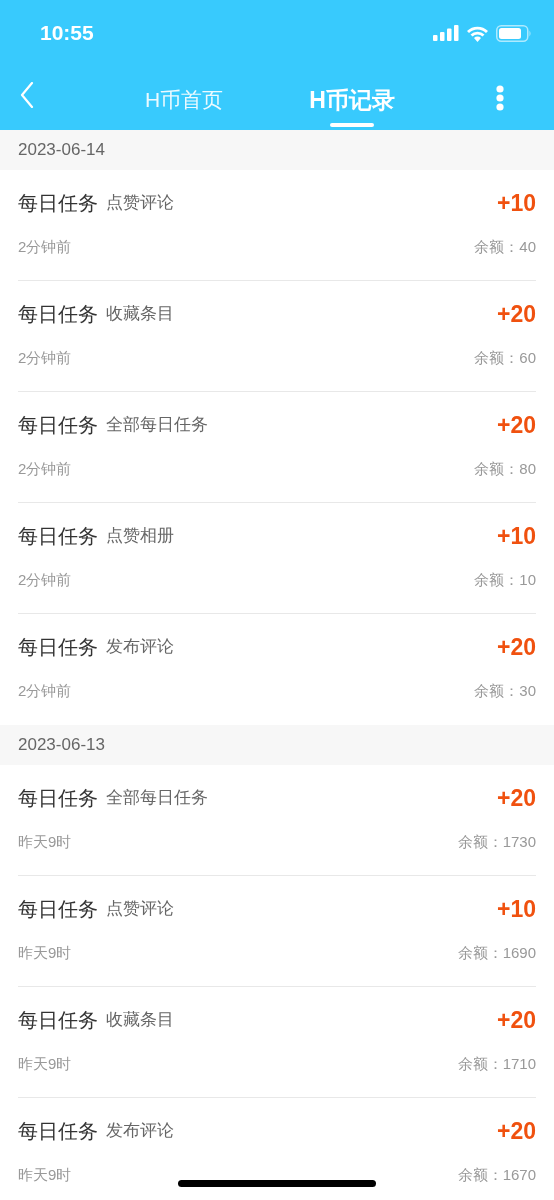 This screenshot has height=1200, width=554. I want to click on battery-icon, so click(514, 33).